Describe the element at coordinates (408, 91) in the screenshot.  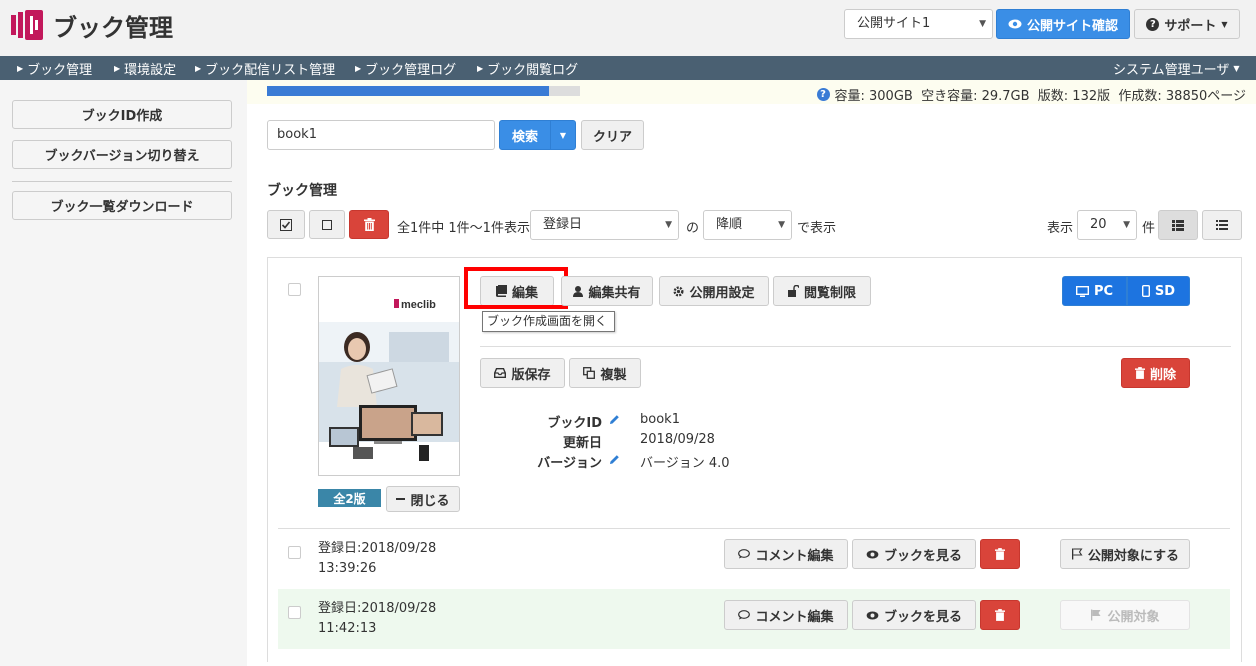
I see `storage-progress-fill` at that location.